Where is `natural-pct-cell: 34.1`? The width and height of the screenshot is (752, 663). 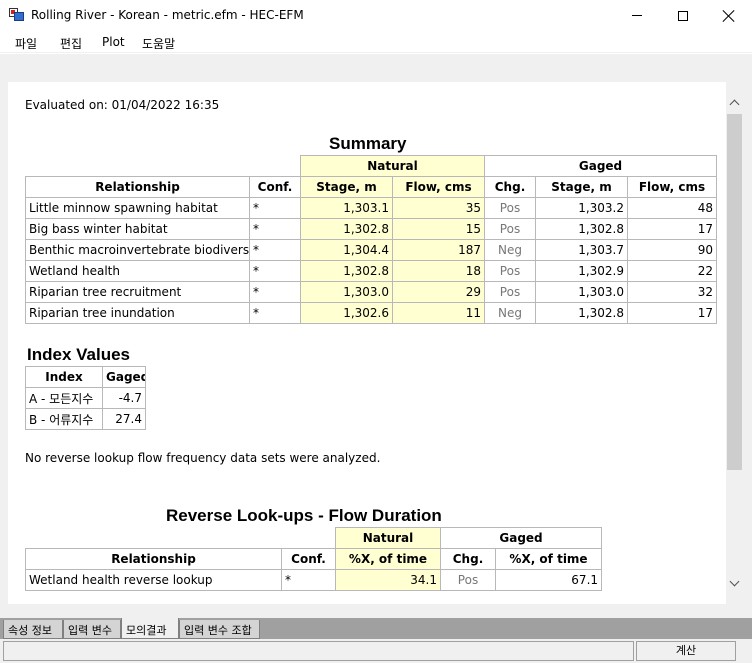 natural-pct-cell: 34.1 is located at coordinates (388, 580).